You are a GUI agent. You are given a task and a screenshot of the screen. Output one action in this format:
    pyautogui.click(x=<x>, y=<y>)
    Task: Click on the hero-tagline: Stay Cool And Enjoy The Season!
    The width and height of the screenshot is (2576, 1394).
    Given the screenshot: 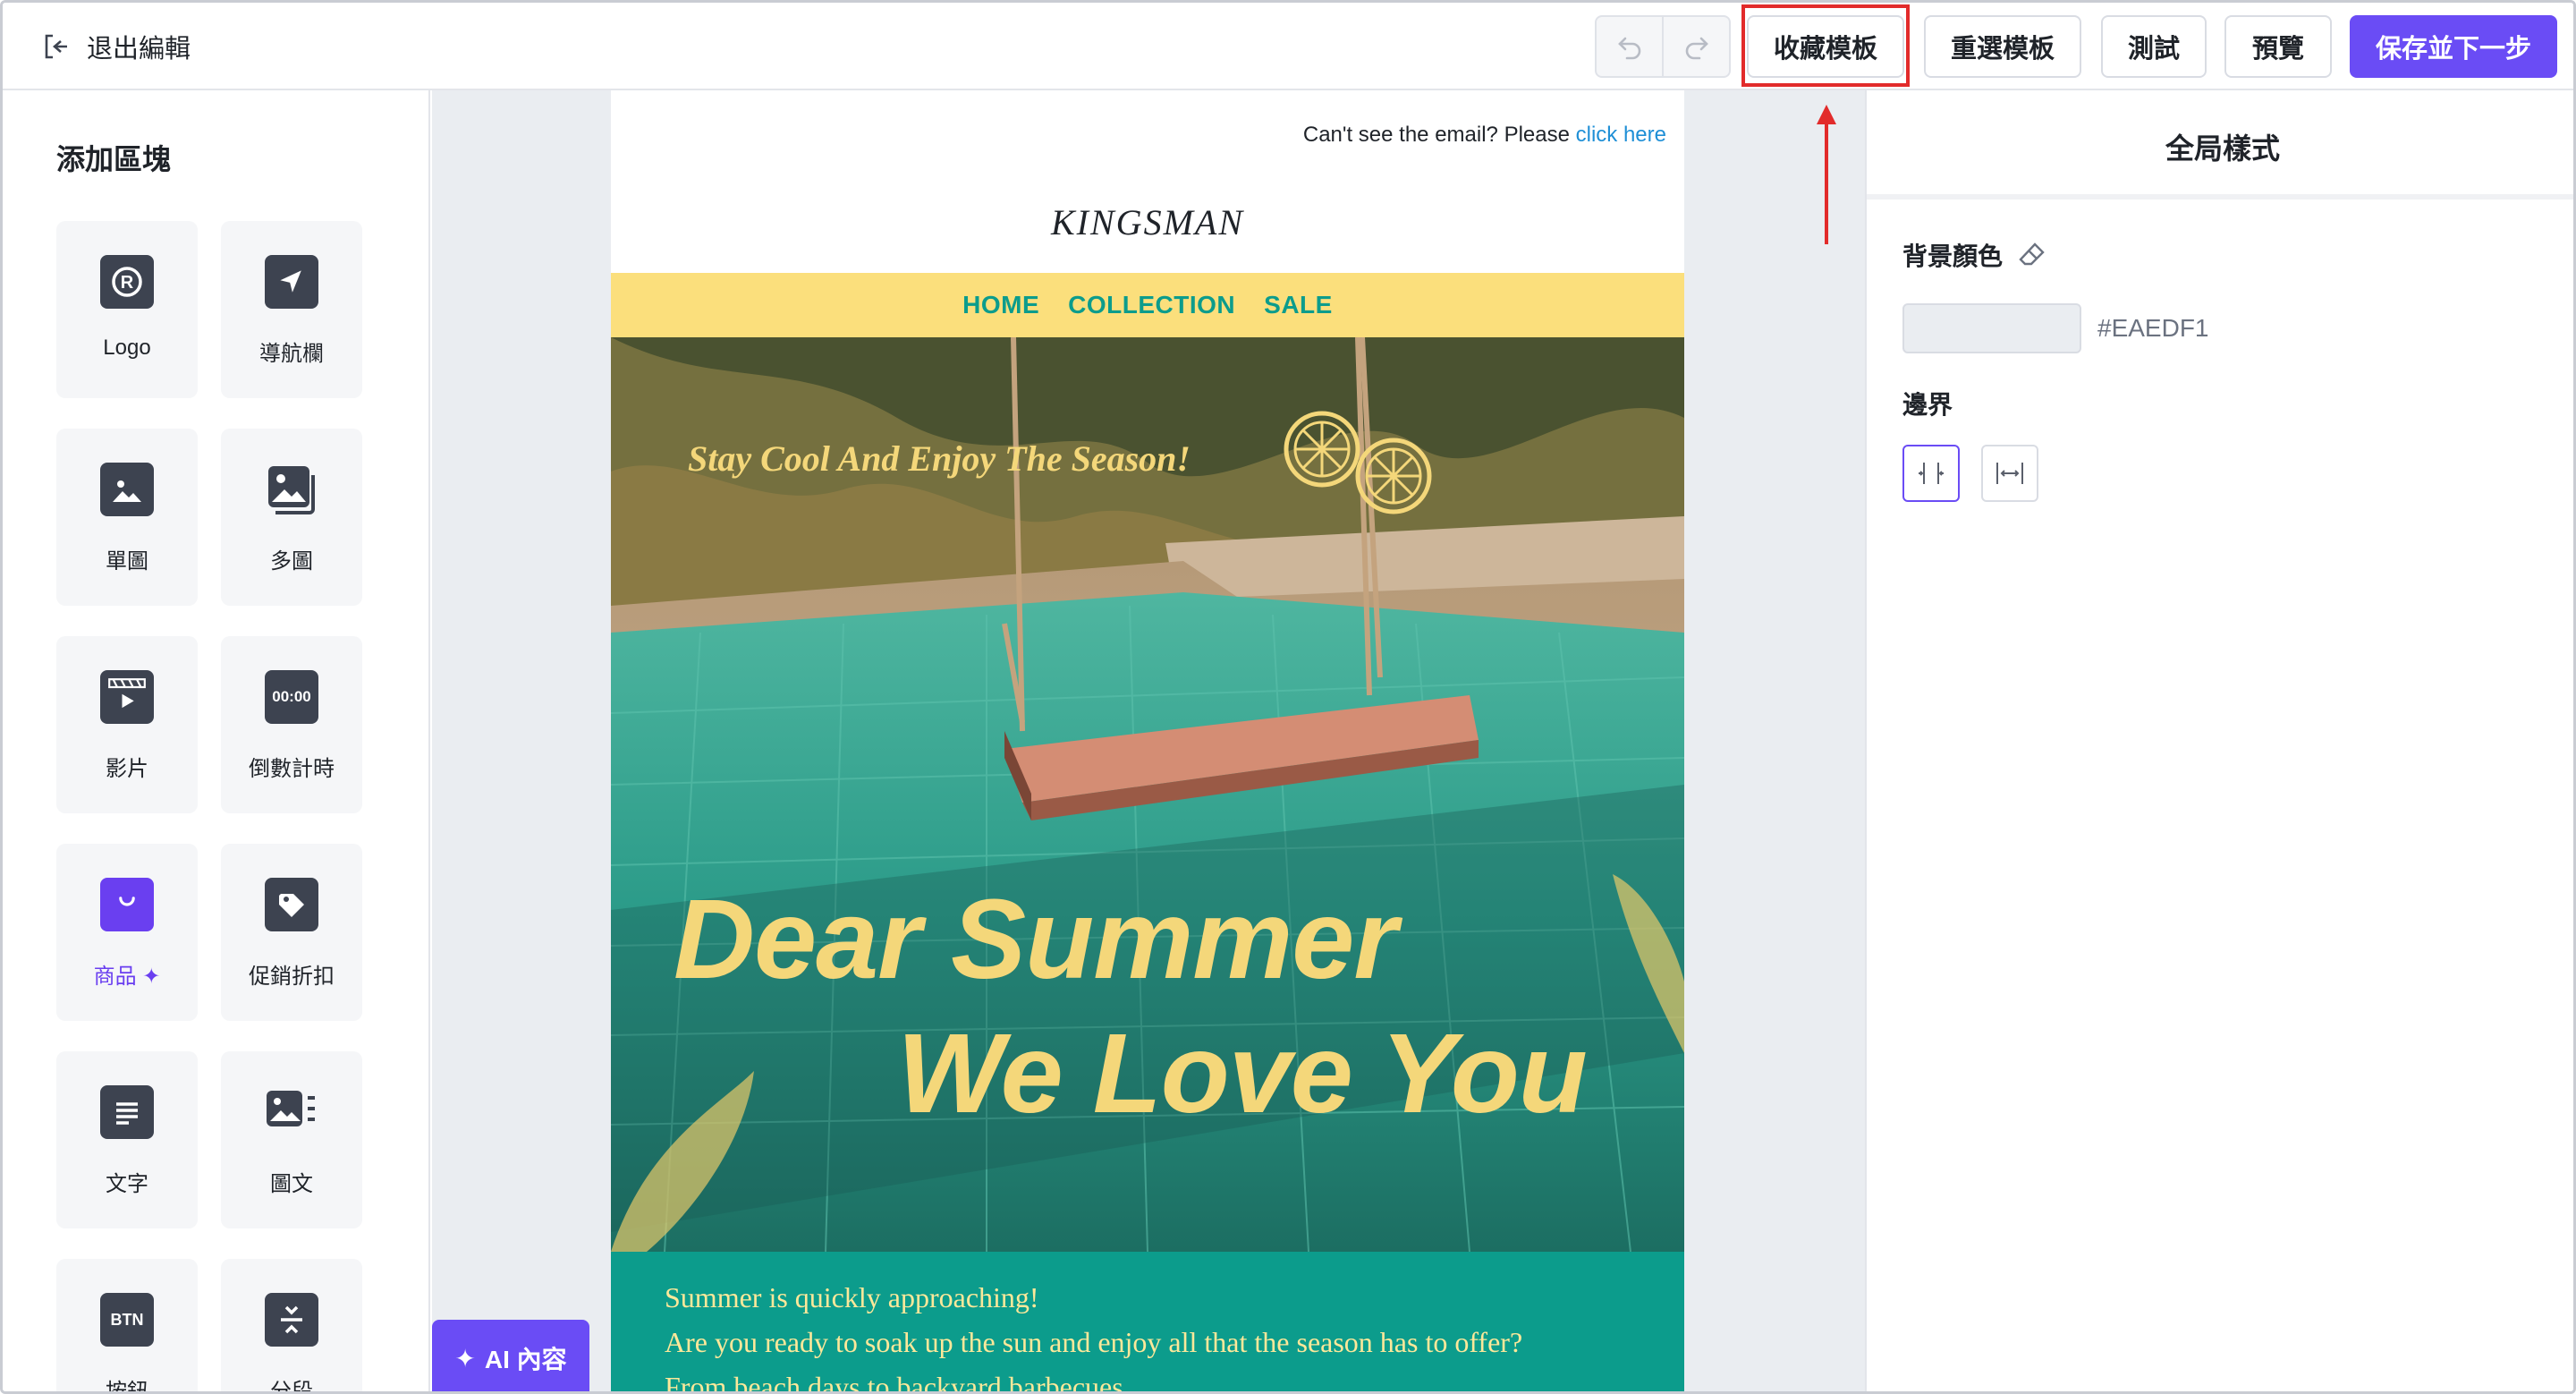 What is the action you would take?
    pyautogui.click(x=939, y=459)
    